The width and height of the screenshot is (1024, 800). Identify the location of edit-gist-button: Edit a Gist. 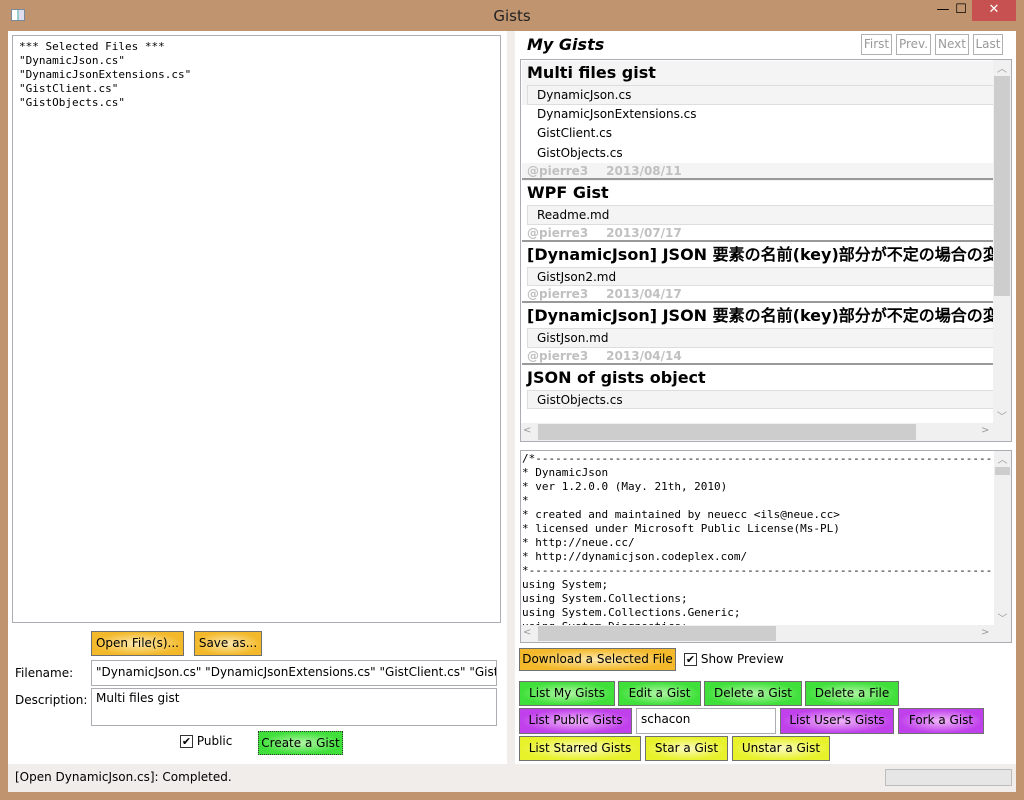
(659, 693).